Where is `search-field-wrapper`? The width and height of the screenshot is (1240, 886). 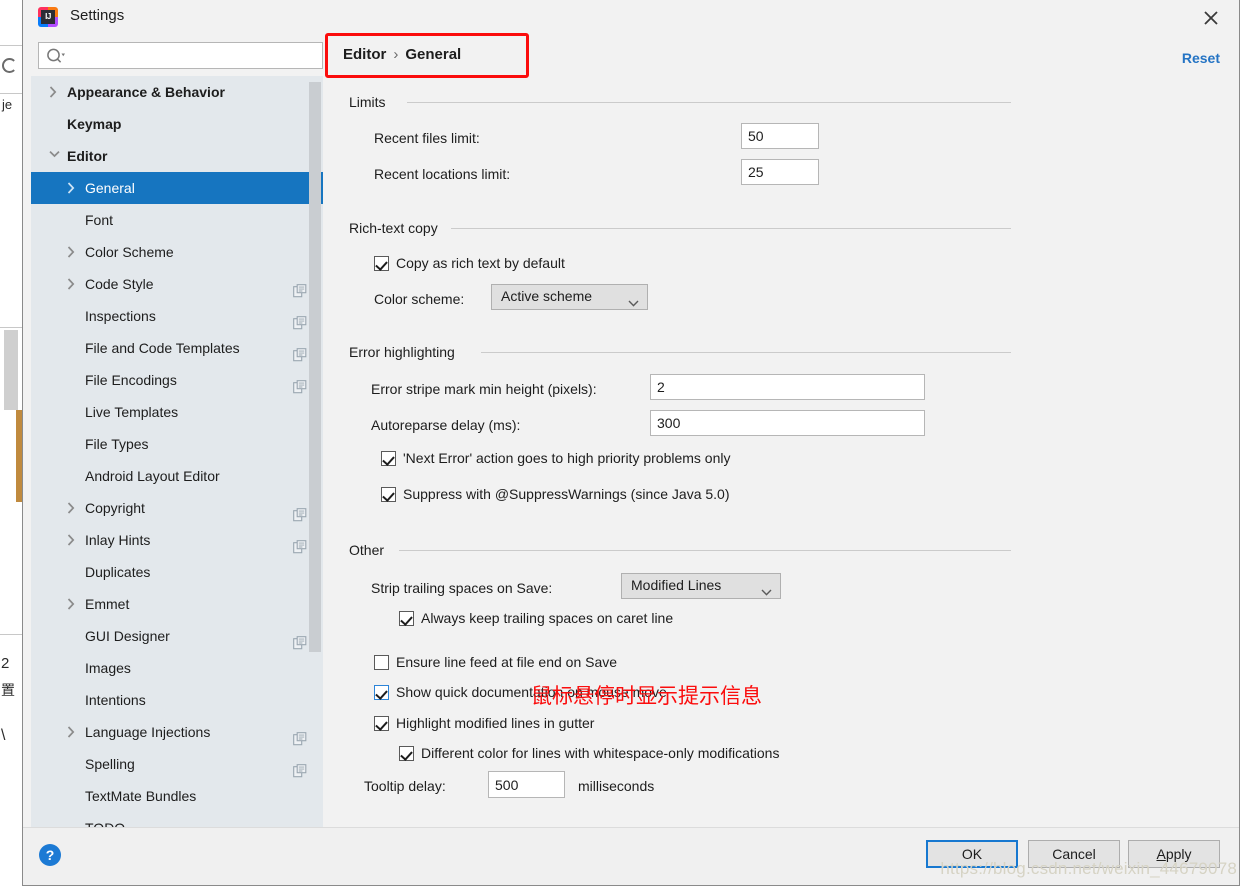
search-field-wrapper is located at coordinates (180, 55).